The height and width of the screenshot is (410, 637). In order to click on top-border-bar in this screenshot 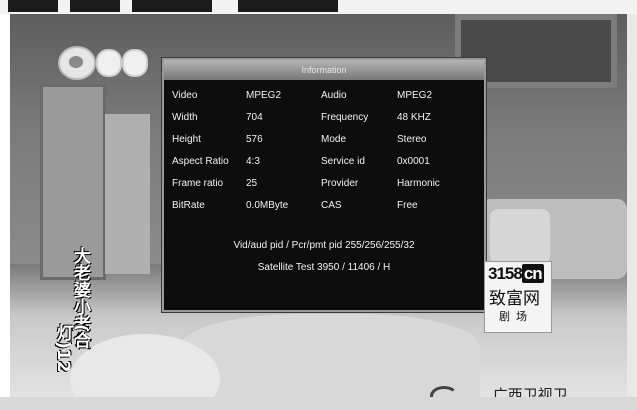, I will do `click(318, 7)`.